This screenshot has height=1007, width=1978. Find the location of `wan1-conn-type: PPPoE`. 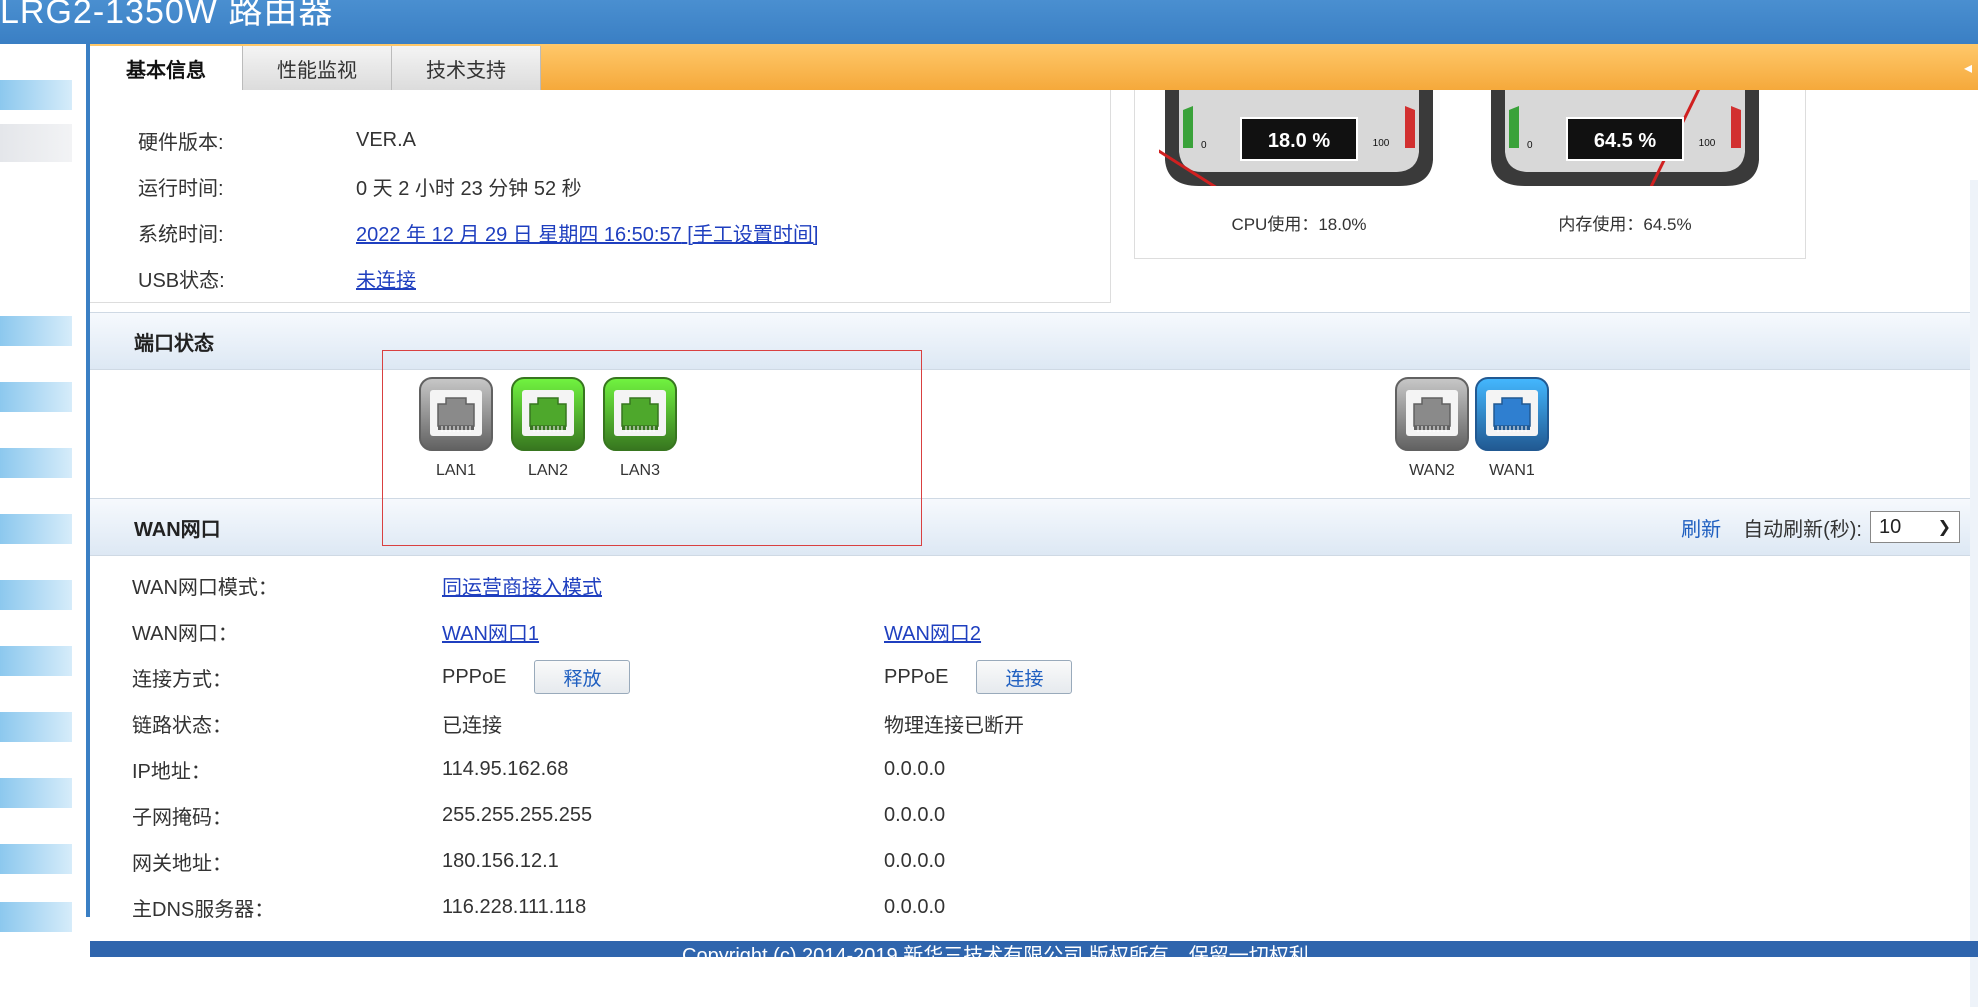

wan1-conn-type: PPPoE is located at coordinates (474, 676).